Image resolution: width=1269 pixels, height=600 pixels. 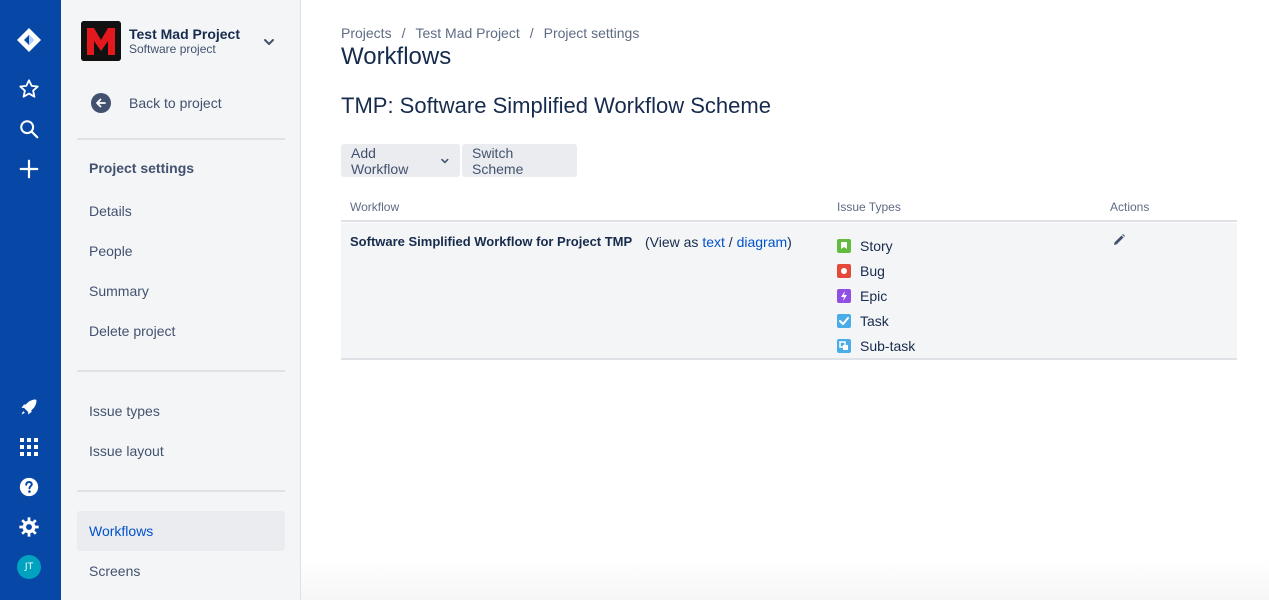 I want to click on issue-type-label: Story, so click(x=876, y=245).